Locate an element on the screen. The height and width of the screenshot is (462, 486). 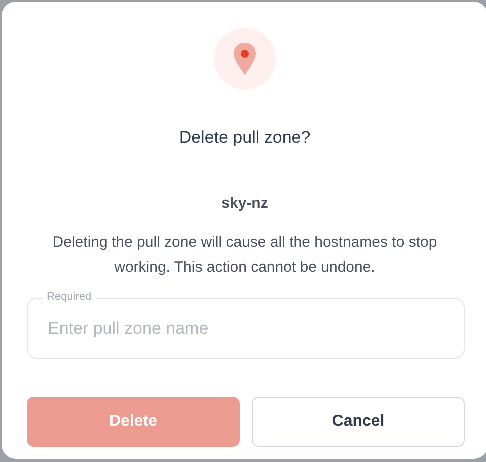
cancel-button: Cancel is located at coordinates (358, 422).